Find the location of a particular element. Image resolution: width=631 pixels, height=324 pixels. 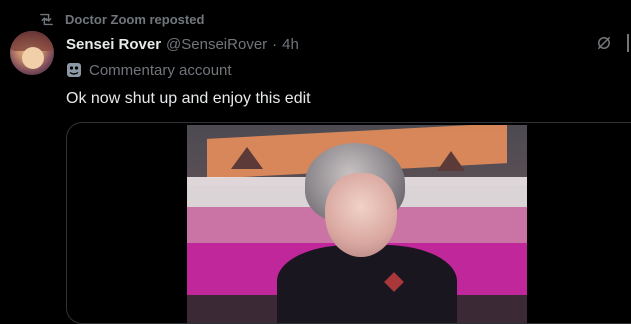

avatar is located at coordinates (32, 53).